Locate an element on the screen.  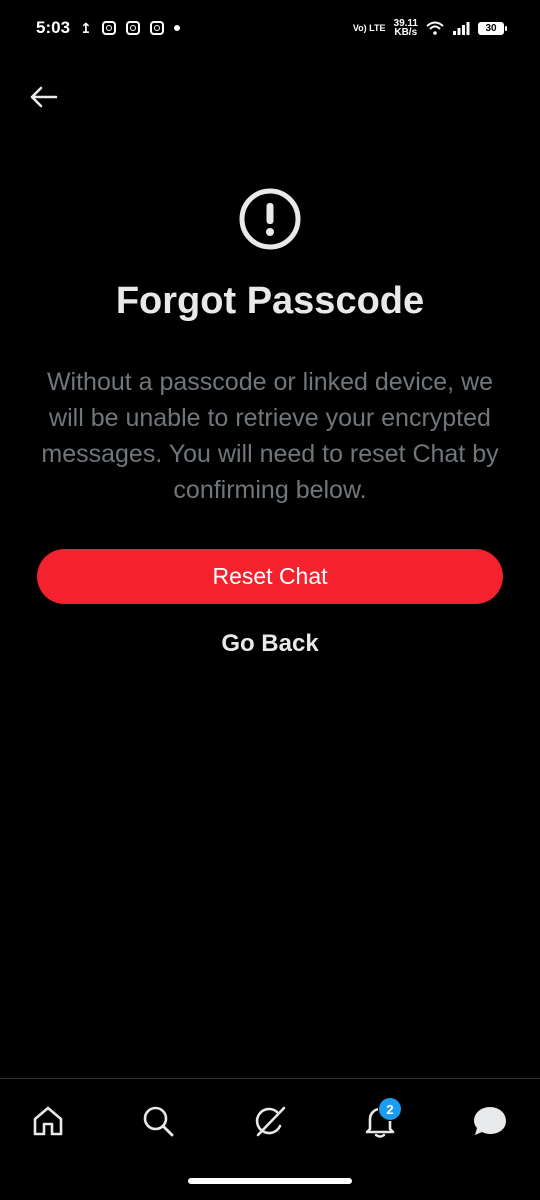
home-indicator is located at coordinates (270, 1181).